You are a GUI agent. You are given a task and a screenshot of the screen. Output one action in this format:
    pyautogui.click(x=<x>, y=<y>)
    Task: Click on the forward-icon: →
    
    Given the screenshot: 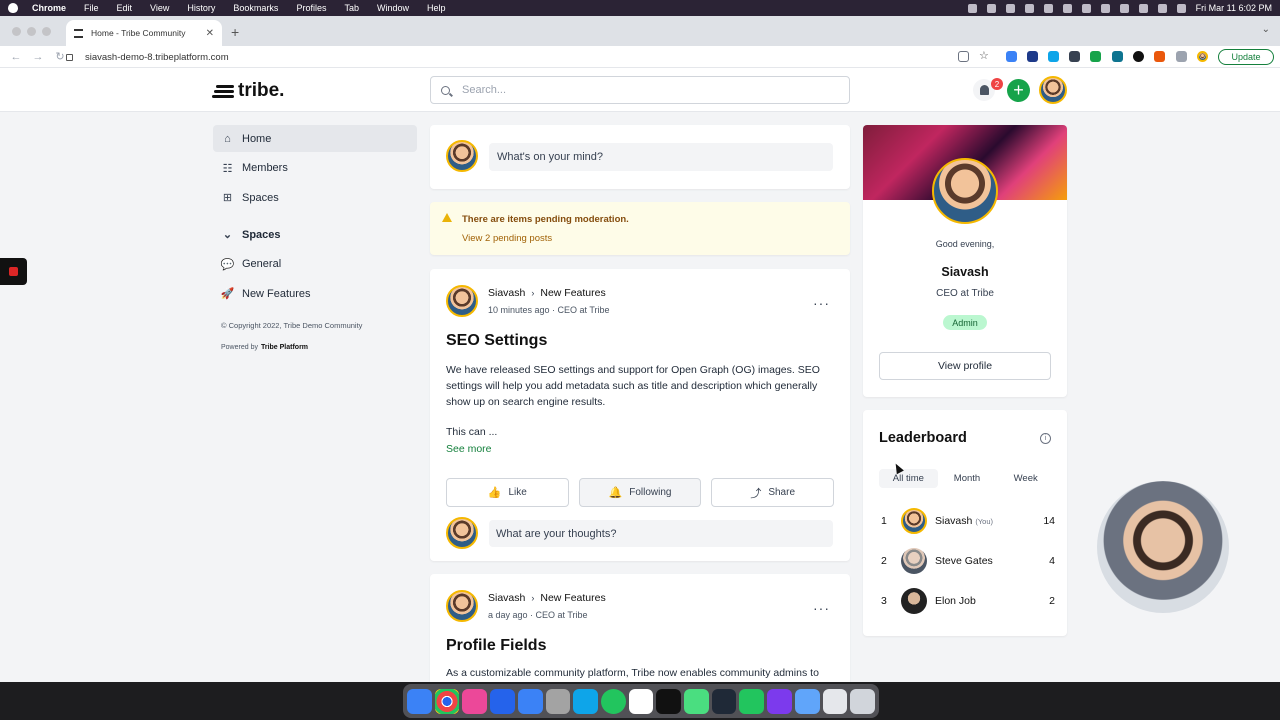 What is the action you would take?
    pyautogui.click(x=38, y=57)
    